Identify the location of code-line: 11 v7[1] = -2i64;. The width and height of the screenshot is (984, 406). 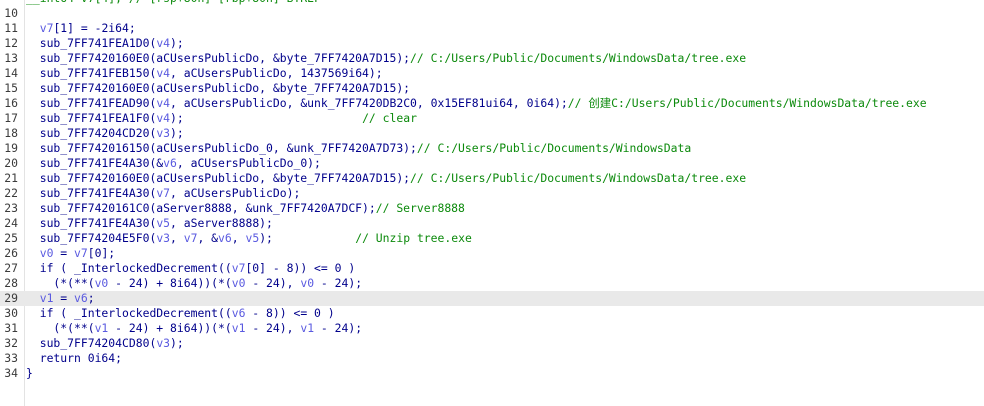
(492, 28).